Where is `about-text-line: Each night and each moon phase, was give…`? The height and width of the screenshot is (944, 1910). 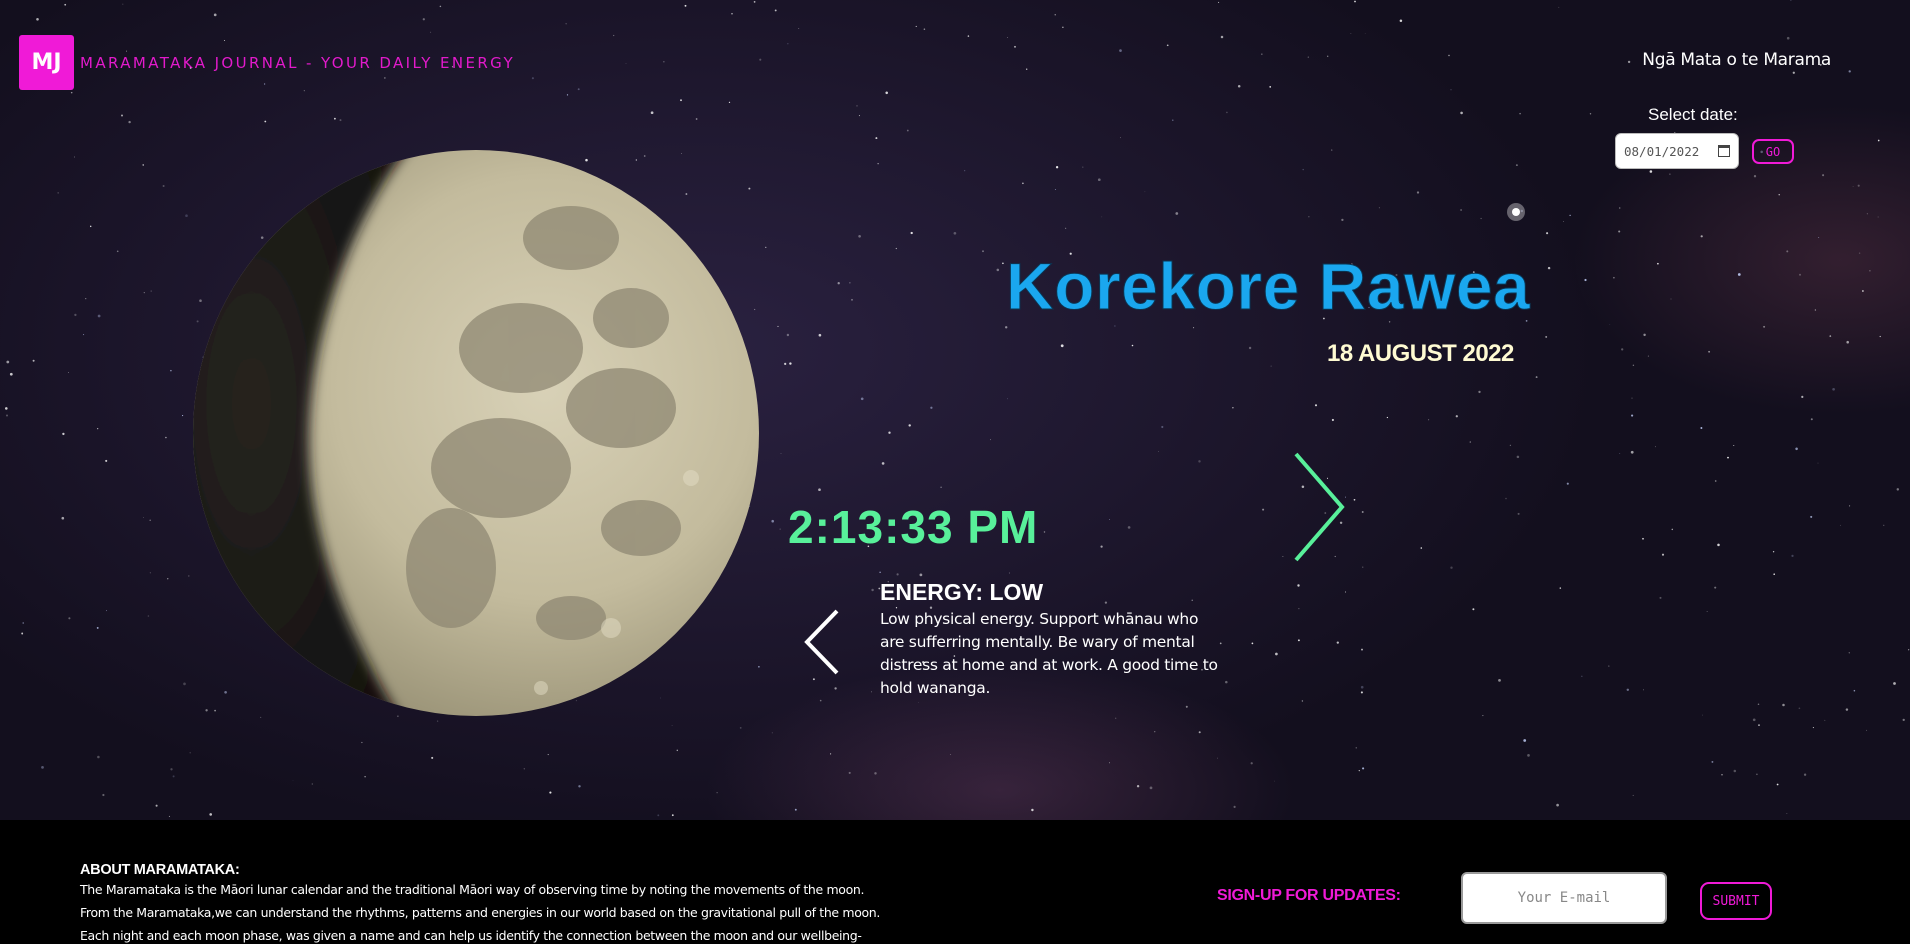
about-text-line: Each night and each moon phase, was give… is located at coordinates (471, 935).